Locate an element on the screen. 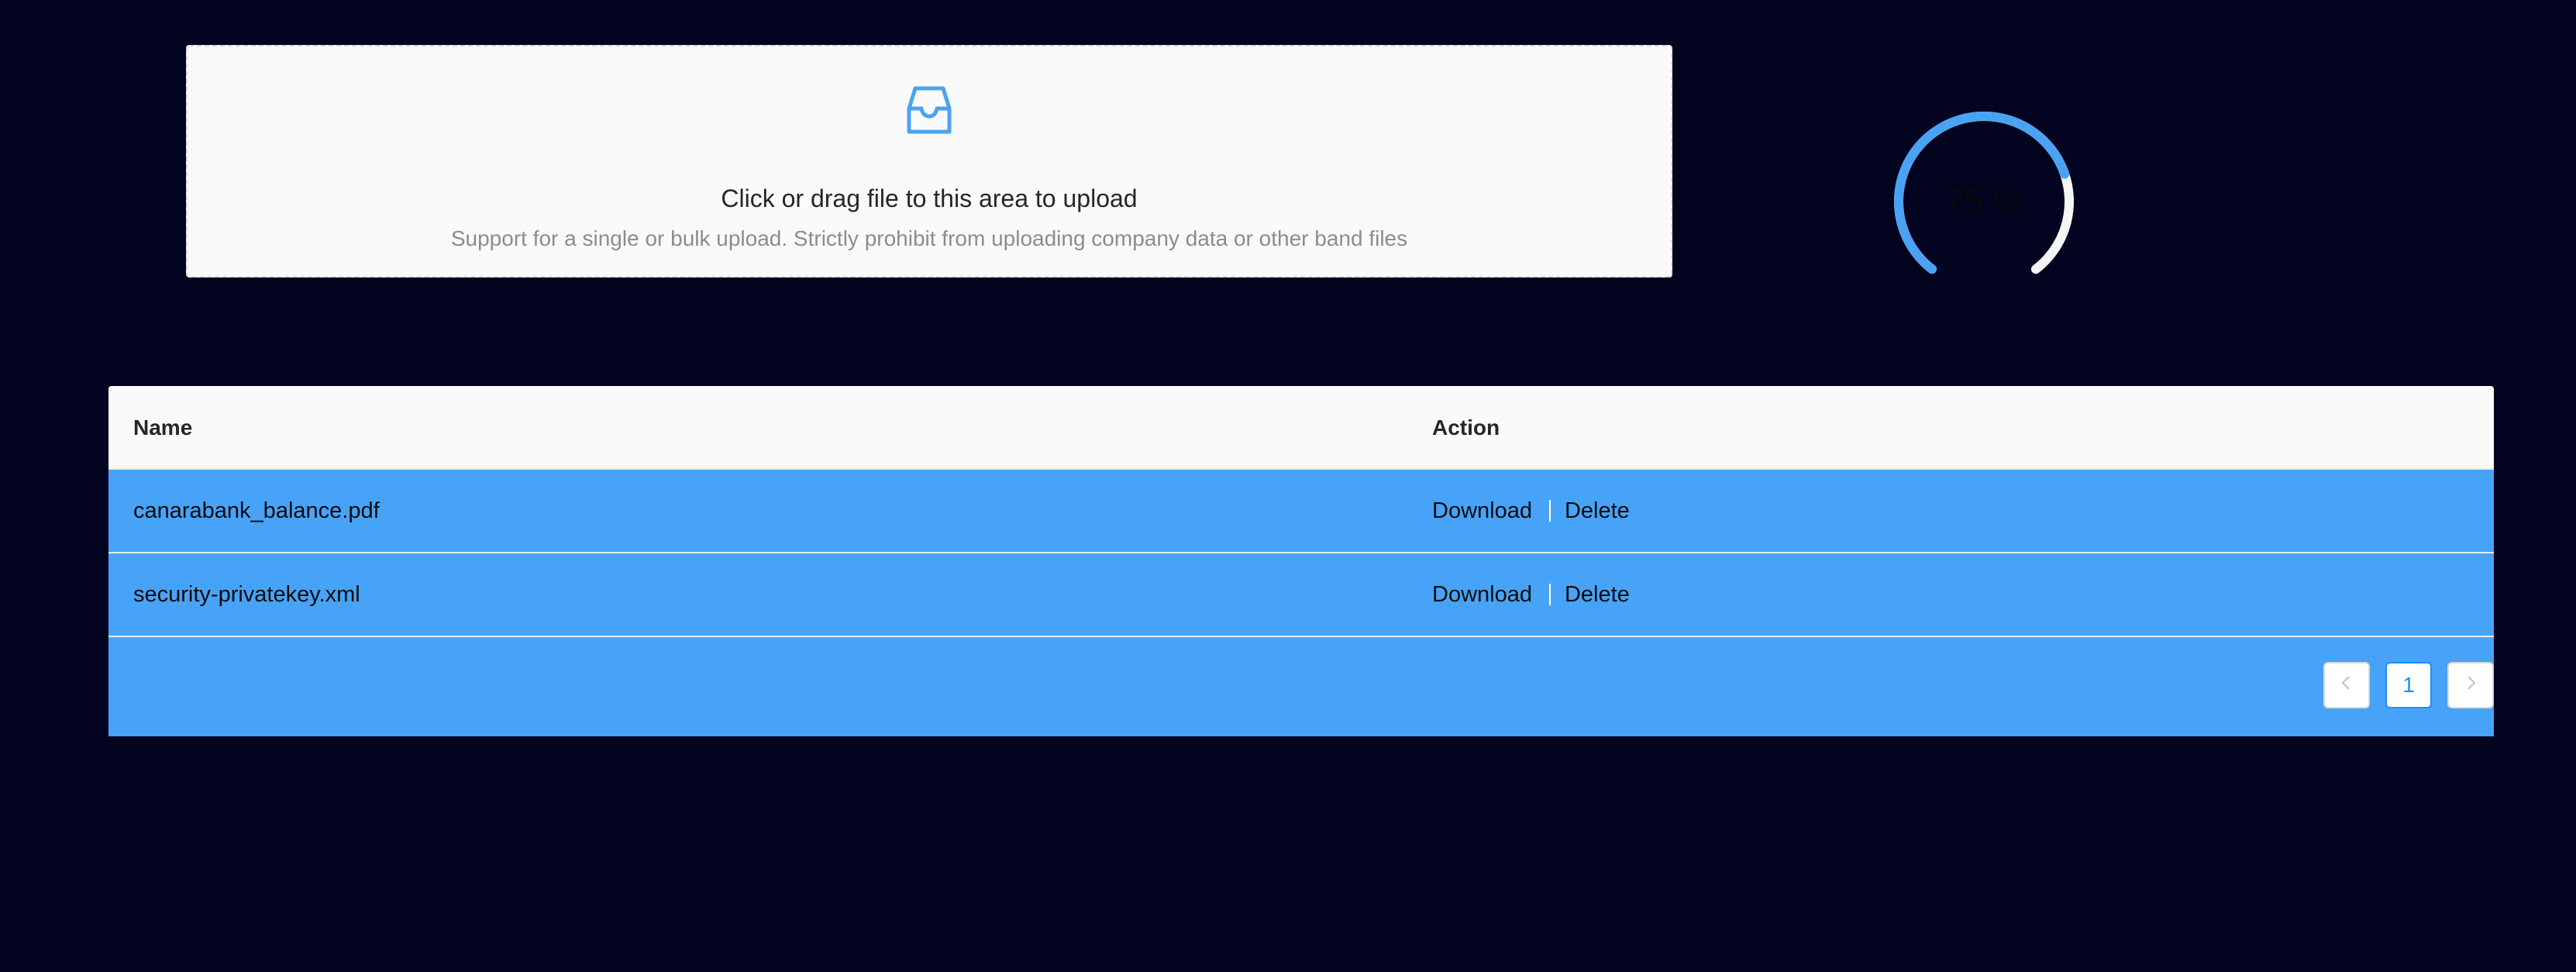  file-name: security-privatekey.xml is located at coordinates (246, 594).